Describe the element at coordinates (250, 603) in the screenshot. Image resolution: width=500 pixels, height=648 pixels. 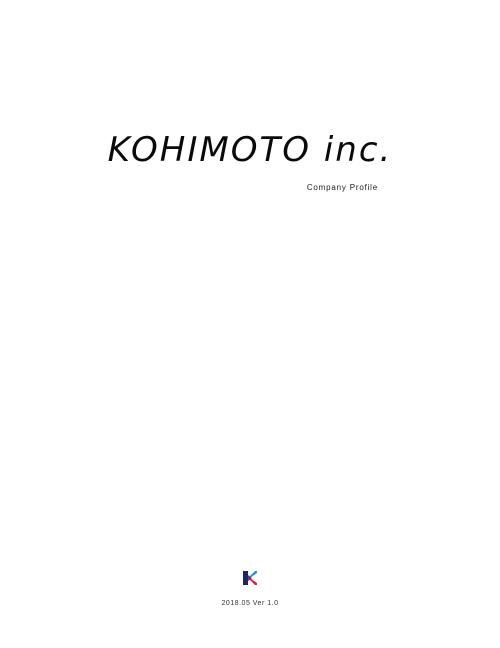
I see `version-label: 2018.05 Ver 1.0` at that location.